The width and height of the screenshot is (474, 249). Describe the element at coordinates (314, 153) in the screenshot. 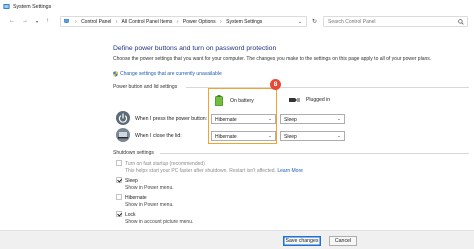

I see `group-divider` at that location.